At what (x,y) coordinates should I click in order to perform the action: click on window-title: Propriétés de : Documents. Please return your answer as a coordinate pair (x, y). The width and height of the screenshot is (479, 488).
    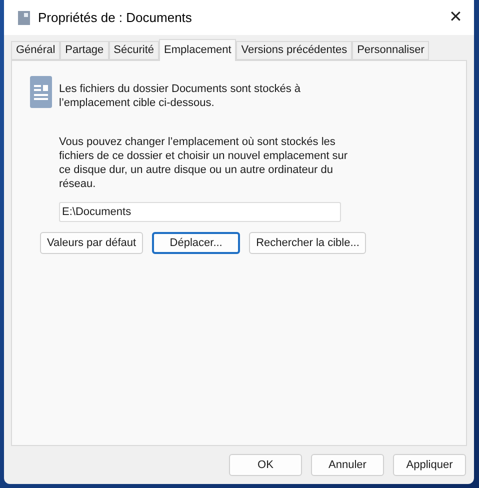
    Looking at the image, I should click on (115, 17).